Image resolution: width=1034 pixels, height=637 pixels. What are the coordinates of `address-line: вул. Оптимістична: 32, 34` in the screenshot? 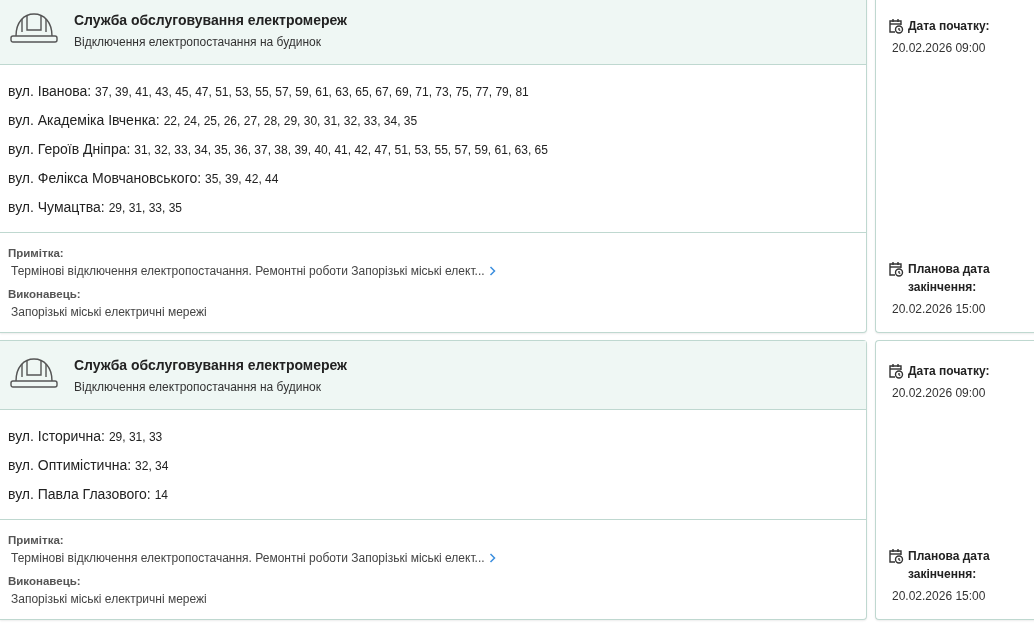 It's located at (89, 465).